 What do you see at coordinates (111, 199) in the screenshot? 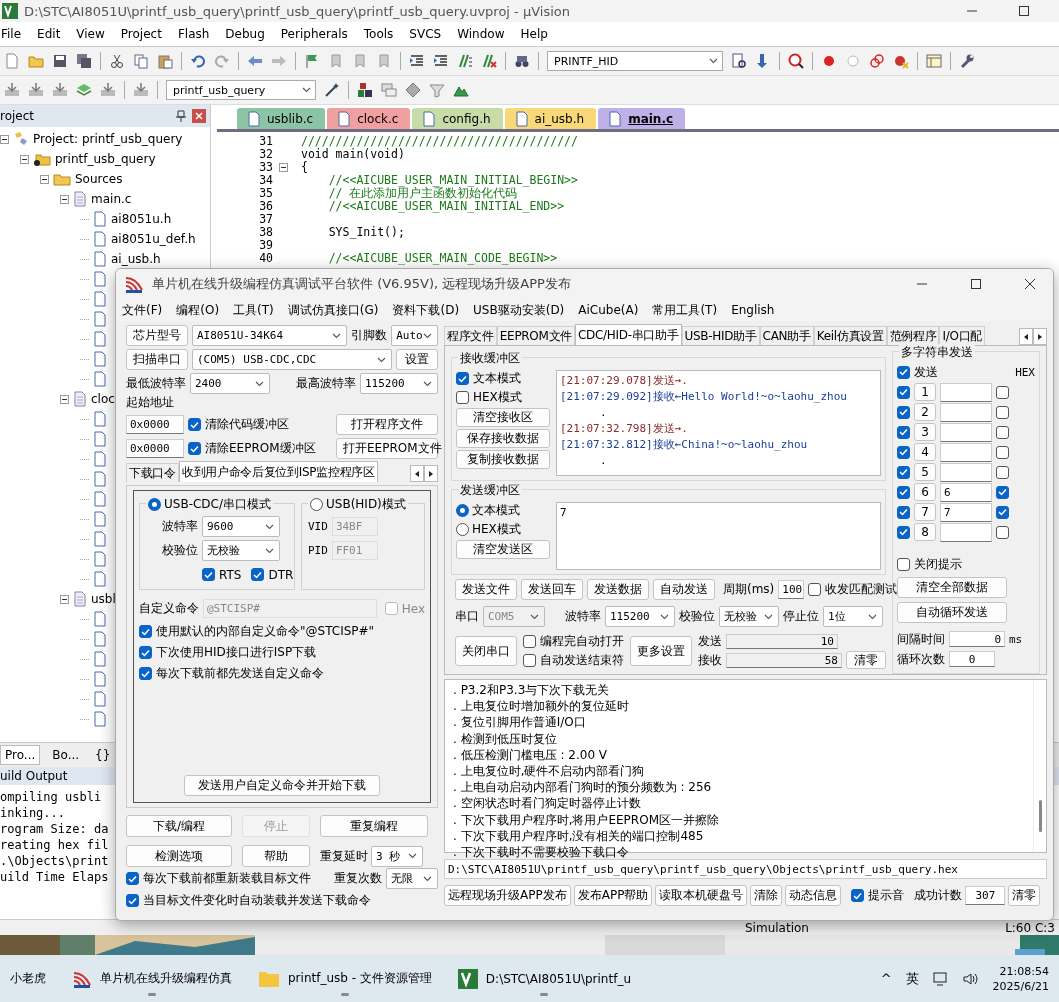
I see `tree-item: main.c` at bounding box center [111, 199].